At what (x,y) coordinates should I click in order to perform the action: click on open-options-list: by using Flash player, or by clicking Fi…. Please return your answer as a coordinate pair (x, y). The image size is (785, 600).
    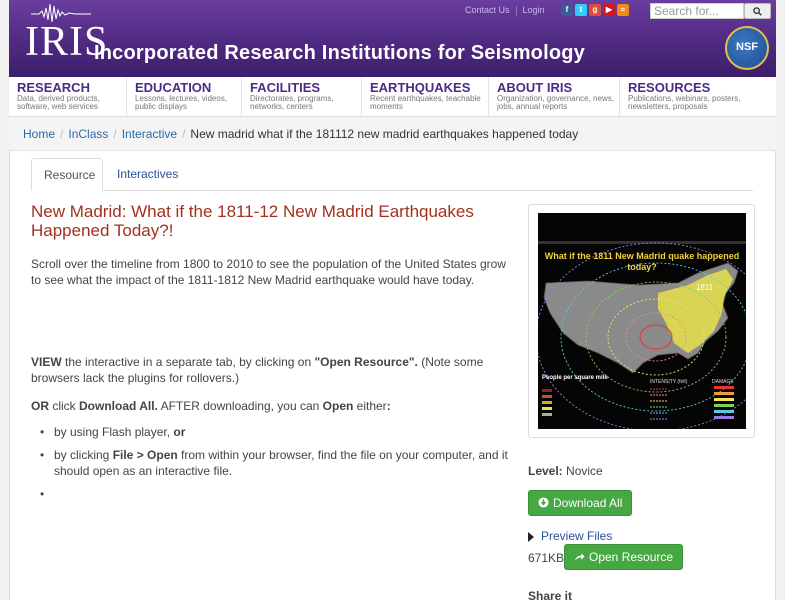
    Looking at the image, I should click on (275, 463).